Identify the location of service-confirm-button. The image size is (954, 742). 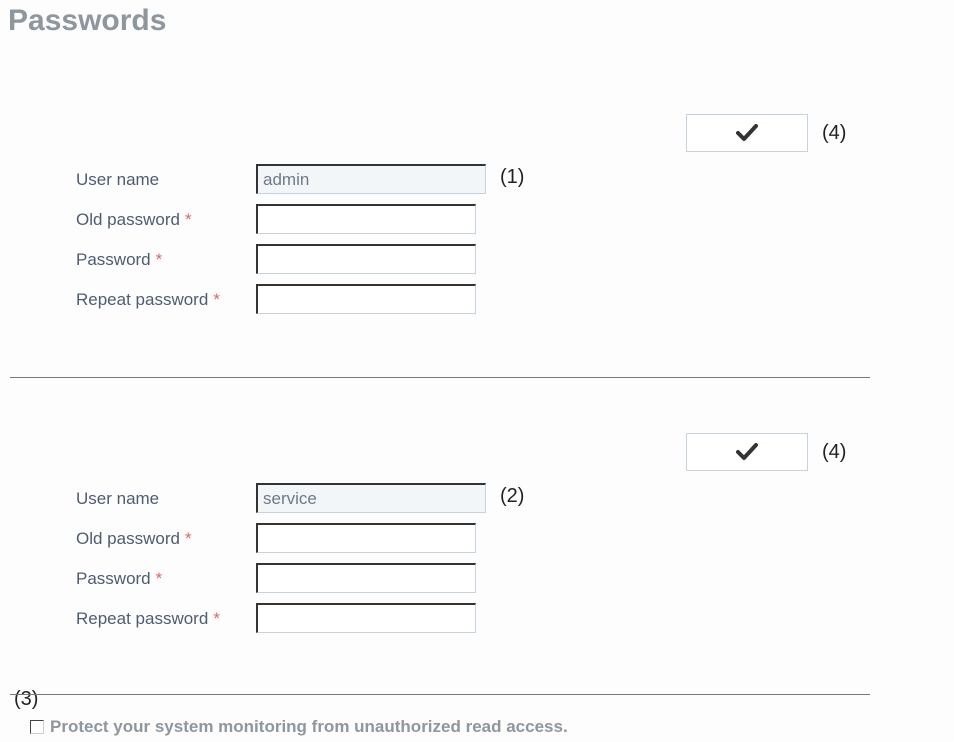
(747, 452).